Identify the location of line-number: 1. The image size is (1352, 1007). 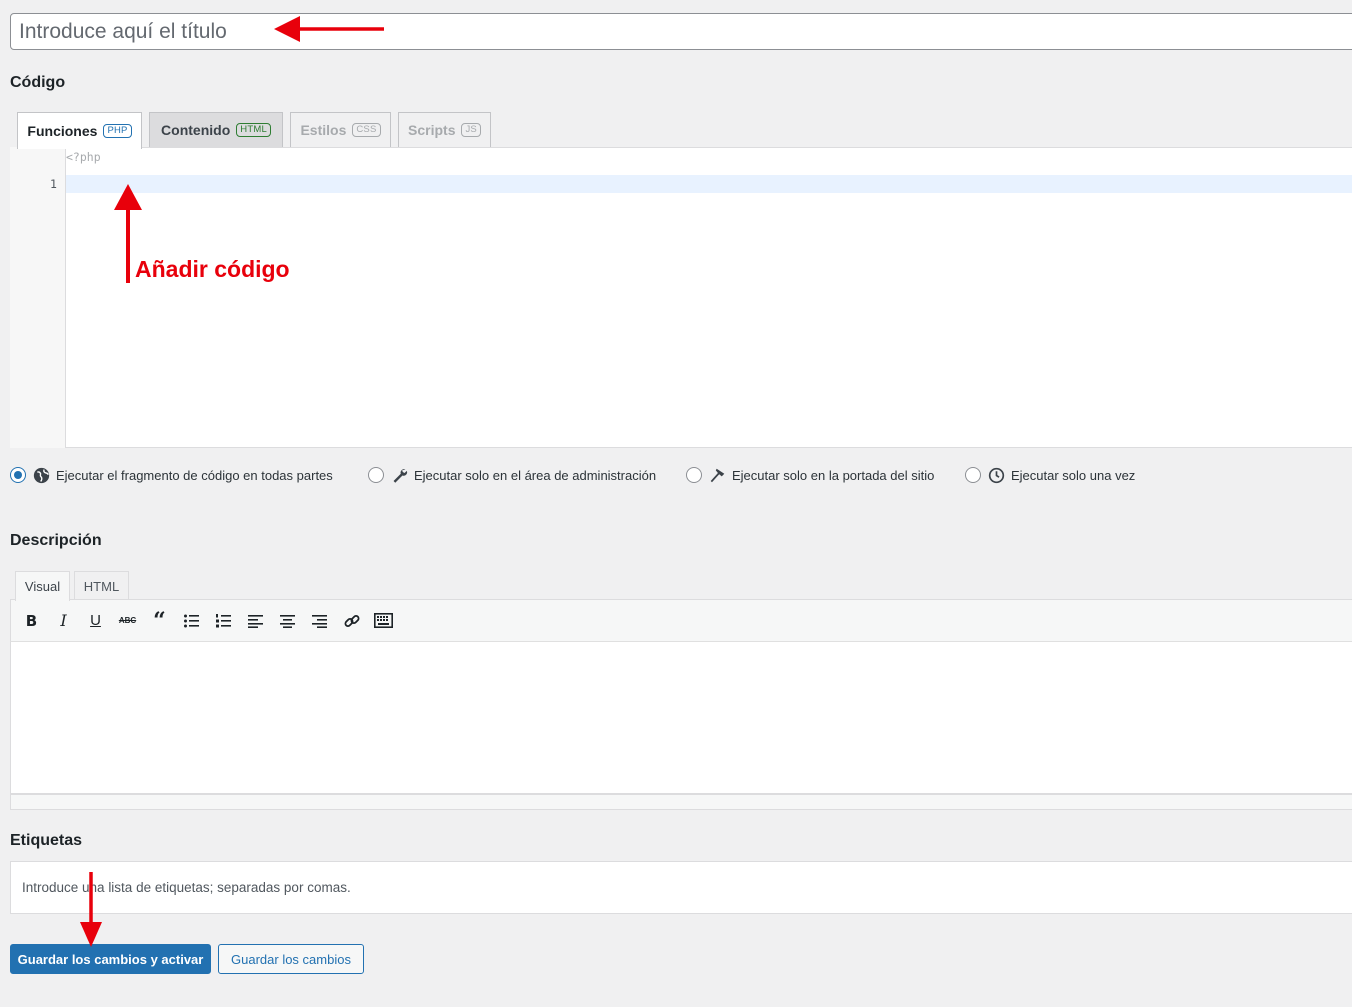
(53, 184).